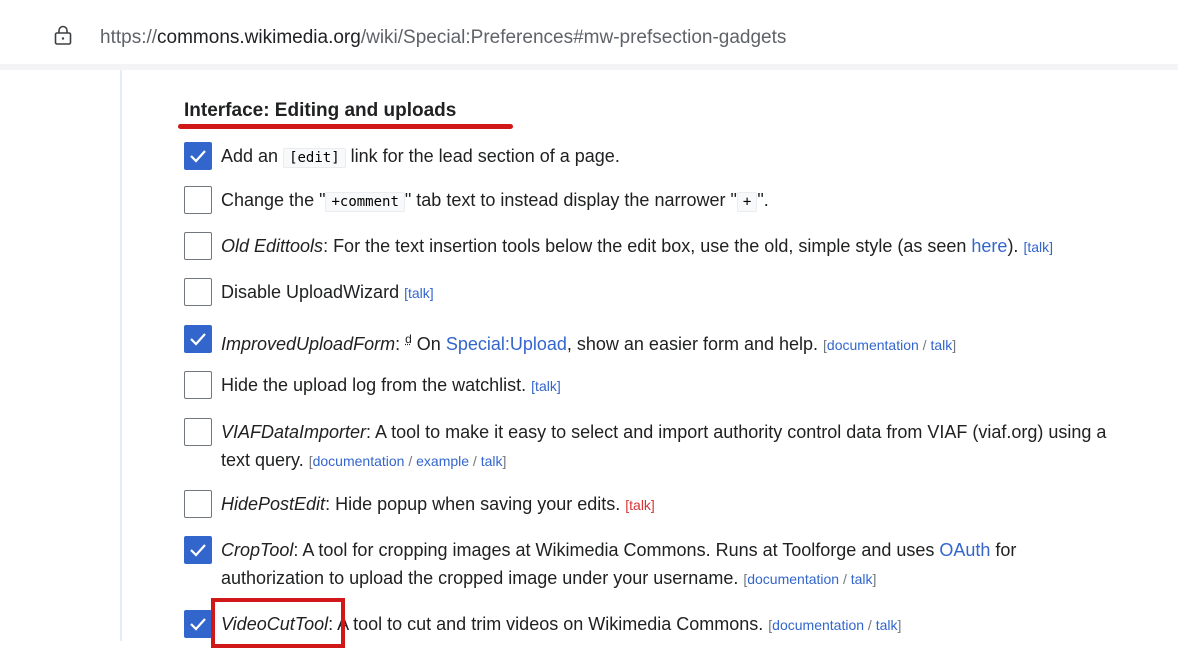  I want to click on code-snippet: +, so click(747, 202).